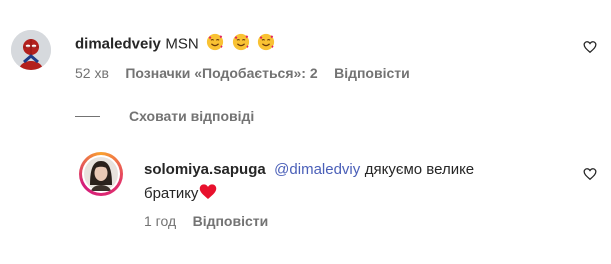  What do you see at coordinates (182, 44) in the screenshot?
I see `comment-text: MSN` at bounding box center [182, 44].